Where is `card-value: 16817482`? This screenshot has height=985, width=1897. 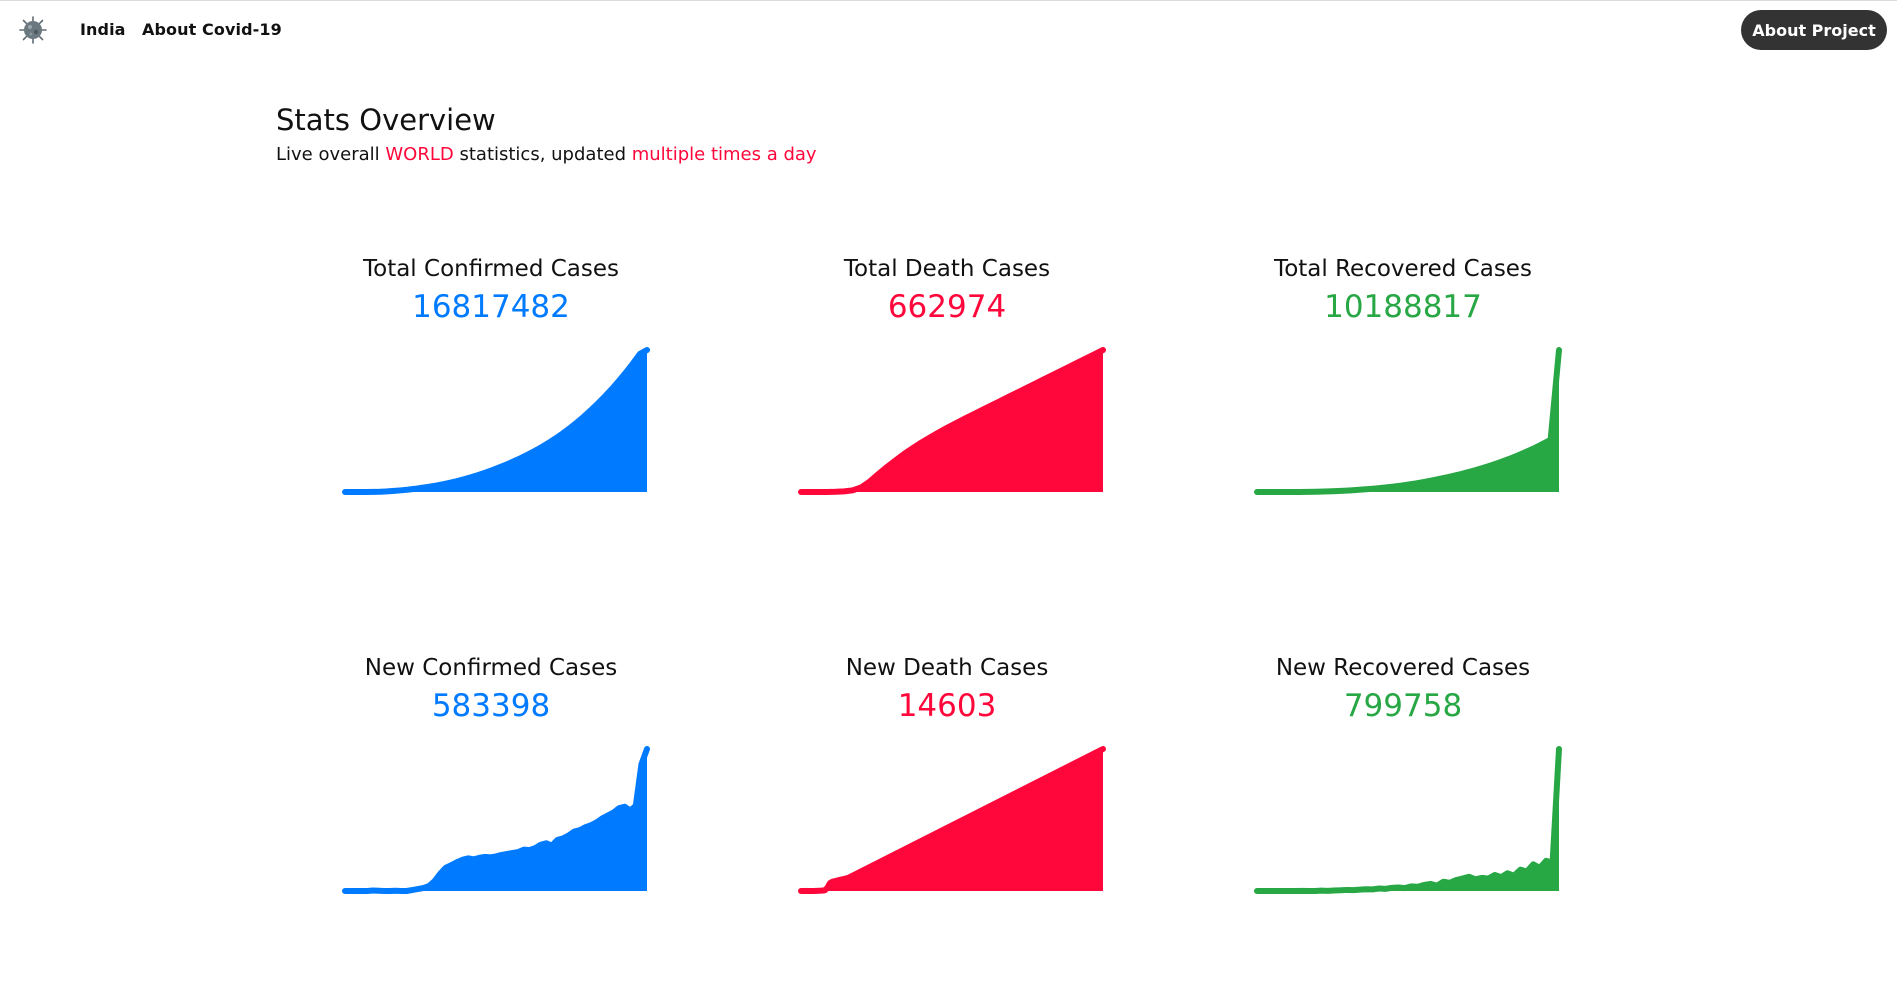
card-value: 16817482 is located at coordinates (491, 307).